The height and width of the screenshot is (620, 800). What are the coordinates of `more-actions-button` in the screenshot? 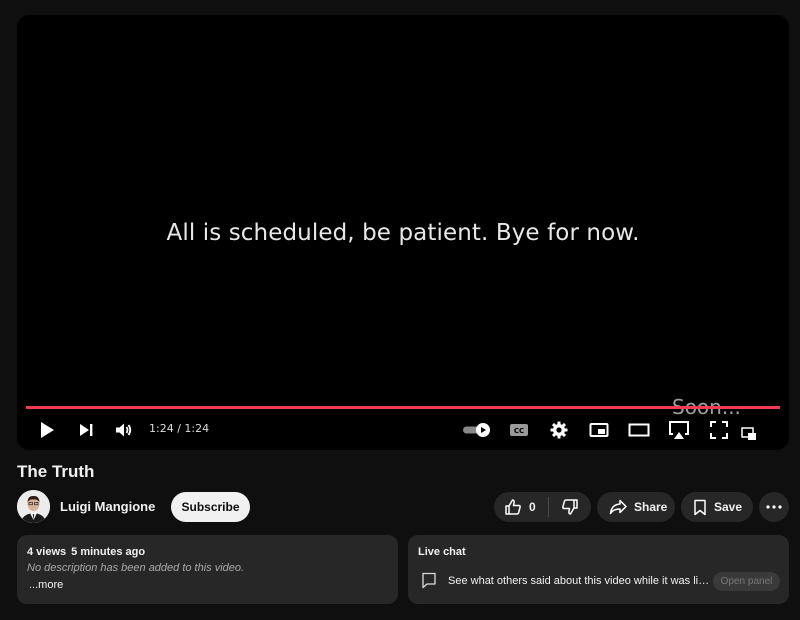 It's located at (774, 507).